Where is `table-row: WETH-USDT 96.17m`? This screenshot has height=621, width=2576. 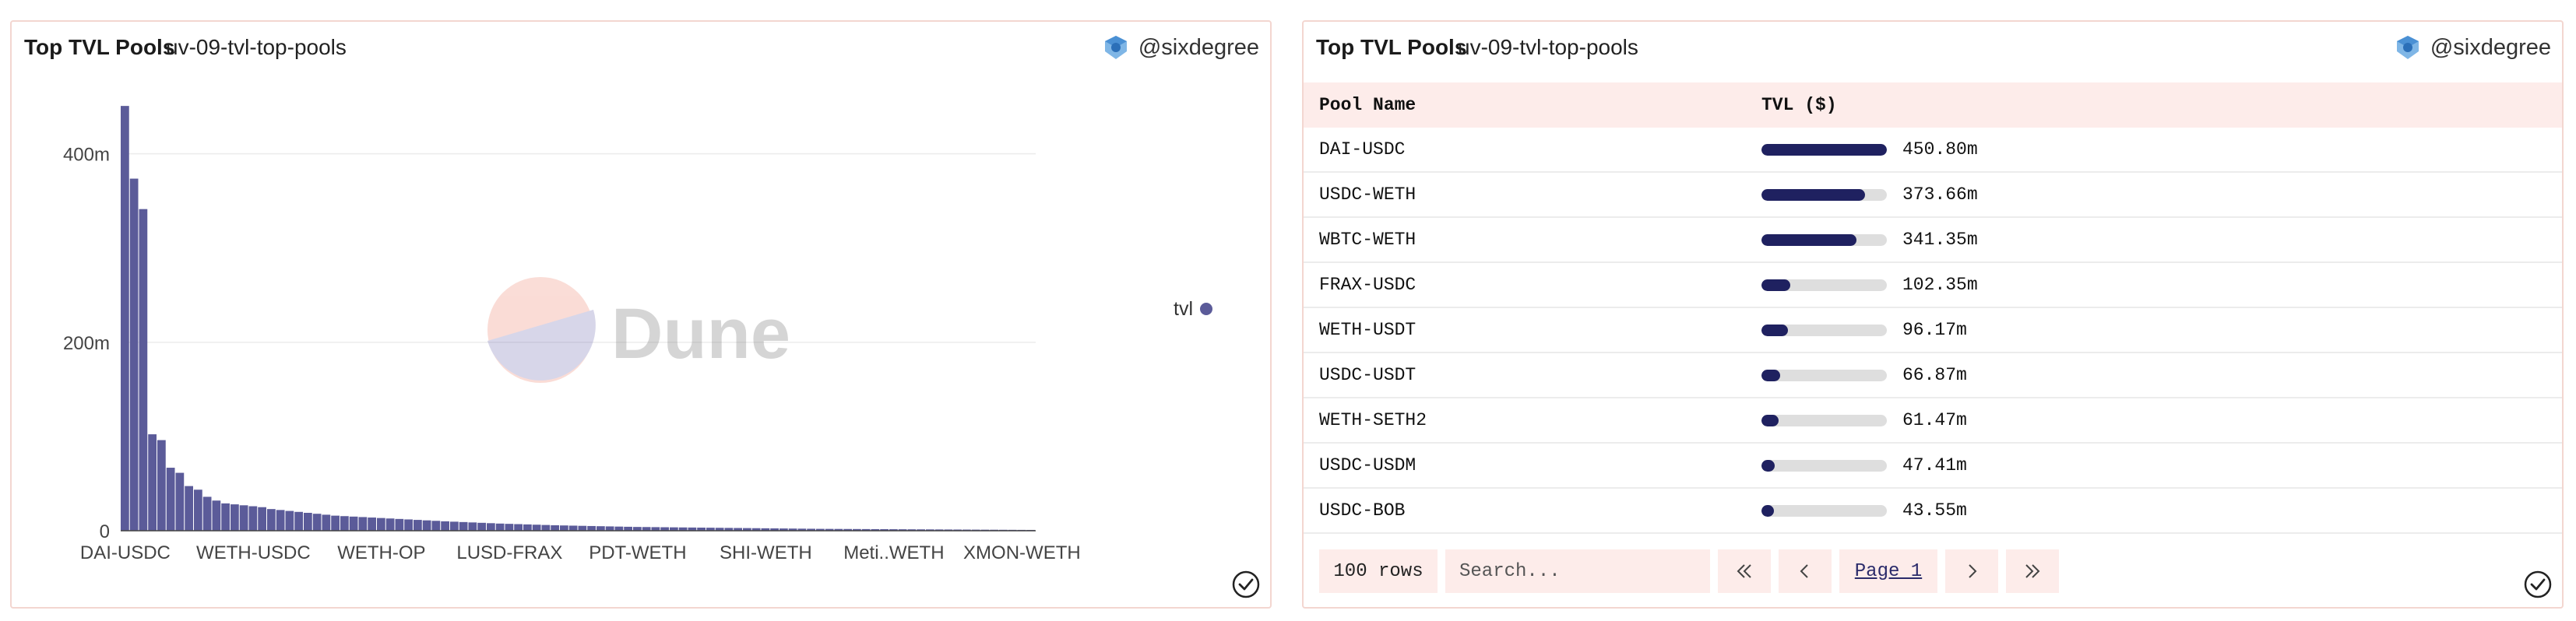
table-row: WETH-USDT 96.17m is located at coordinates (1933, 330).